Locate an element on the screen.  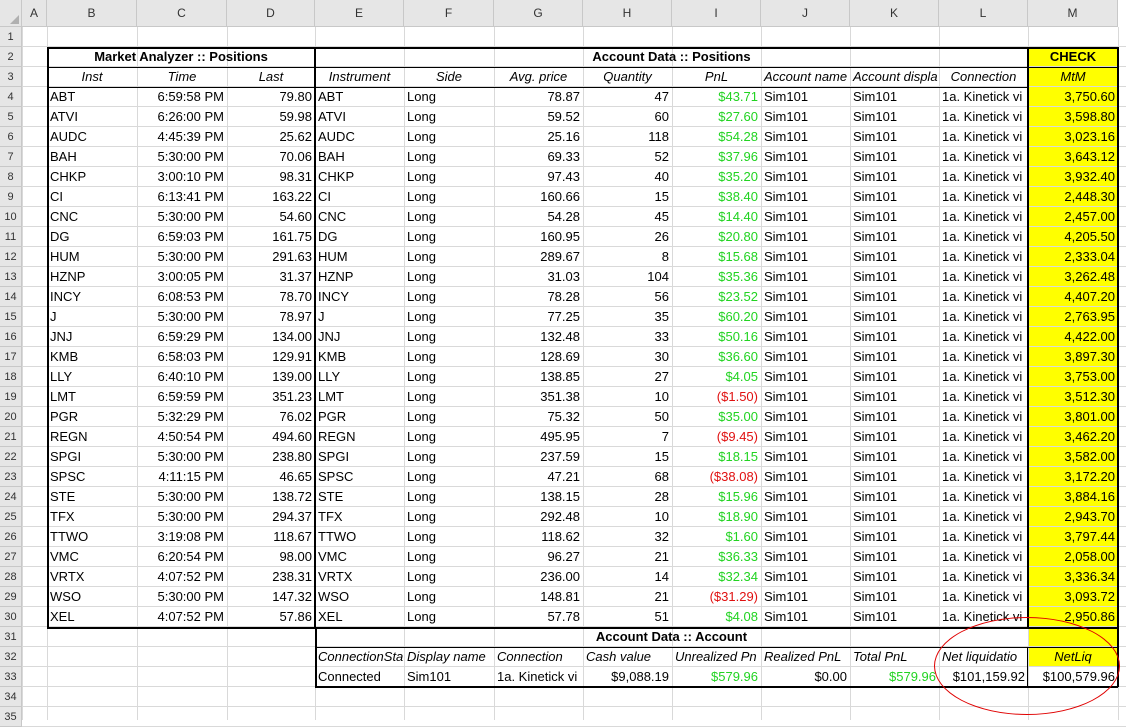
column-label: Time is located at coordinates (182, 77).